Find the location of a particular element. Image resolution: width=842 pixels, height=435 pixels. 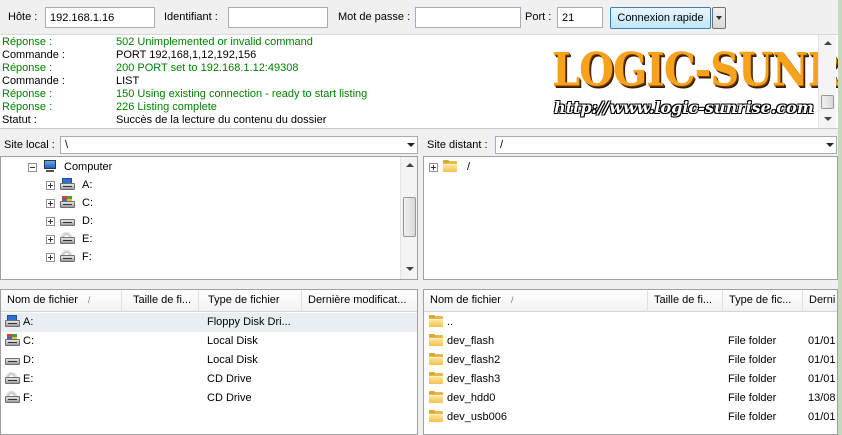

file-row: dev_flash File folder 01/01 is located at coordinates (630, 341).